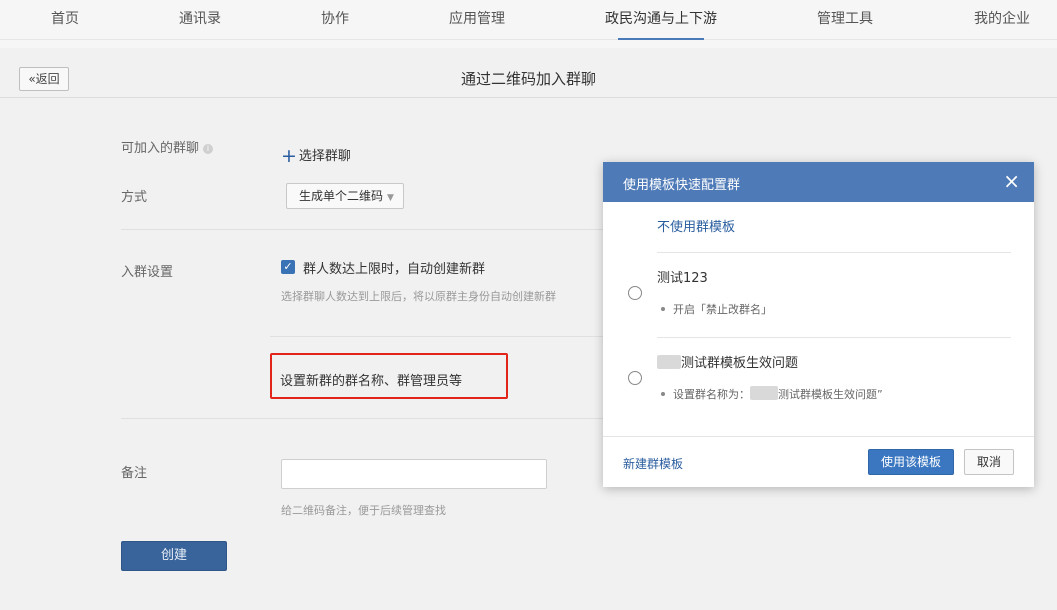 This screenshot has height=610, width=1057. What do you see at coordinates (134, 473) in the screenshot?
I see `remark-label: 备注` at bounding box center [134, 473].